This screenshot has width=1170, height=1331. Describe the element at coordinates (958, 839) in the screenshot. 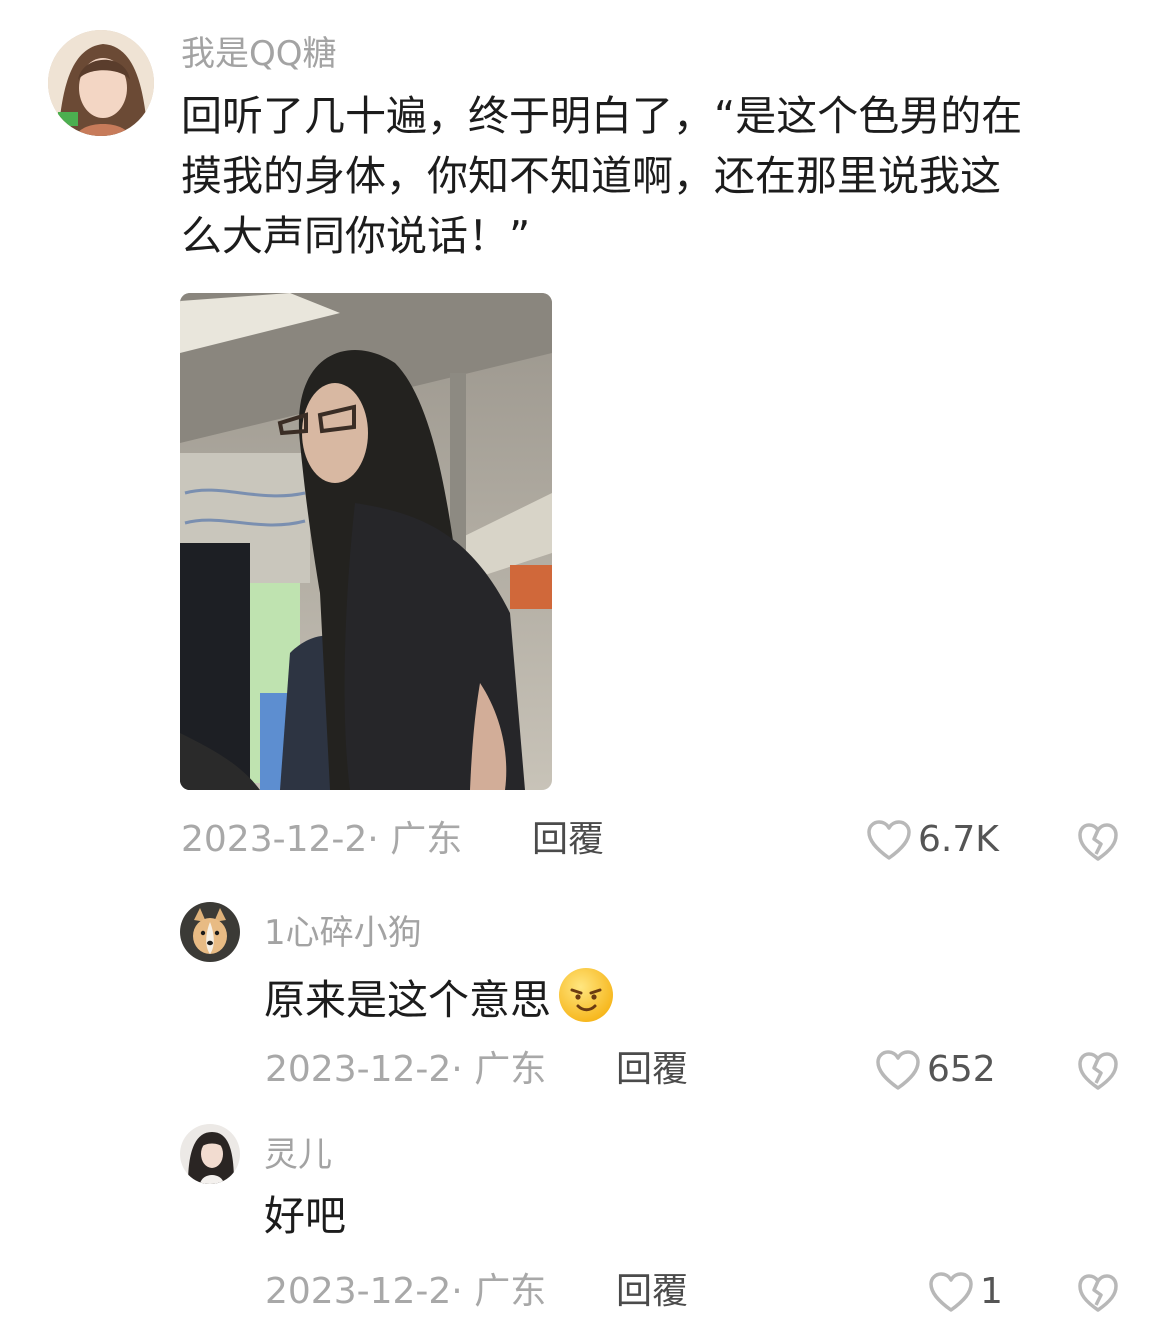

I see `like-count: 6.7K` at that location.